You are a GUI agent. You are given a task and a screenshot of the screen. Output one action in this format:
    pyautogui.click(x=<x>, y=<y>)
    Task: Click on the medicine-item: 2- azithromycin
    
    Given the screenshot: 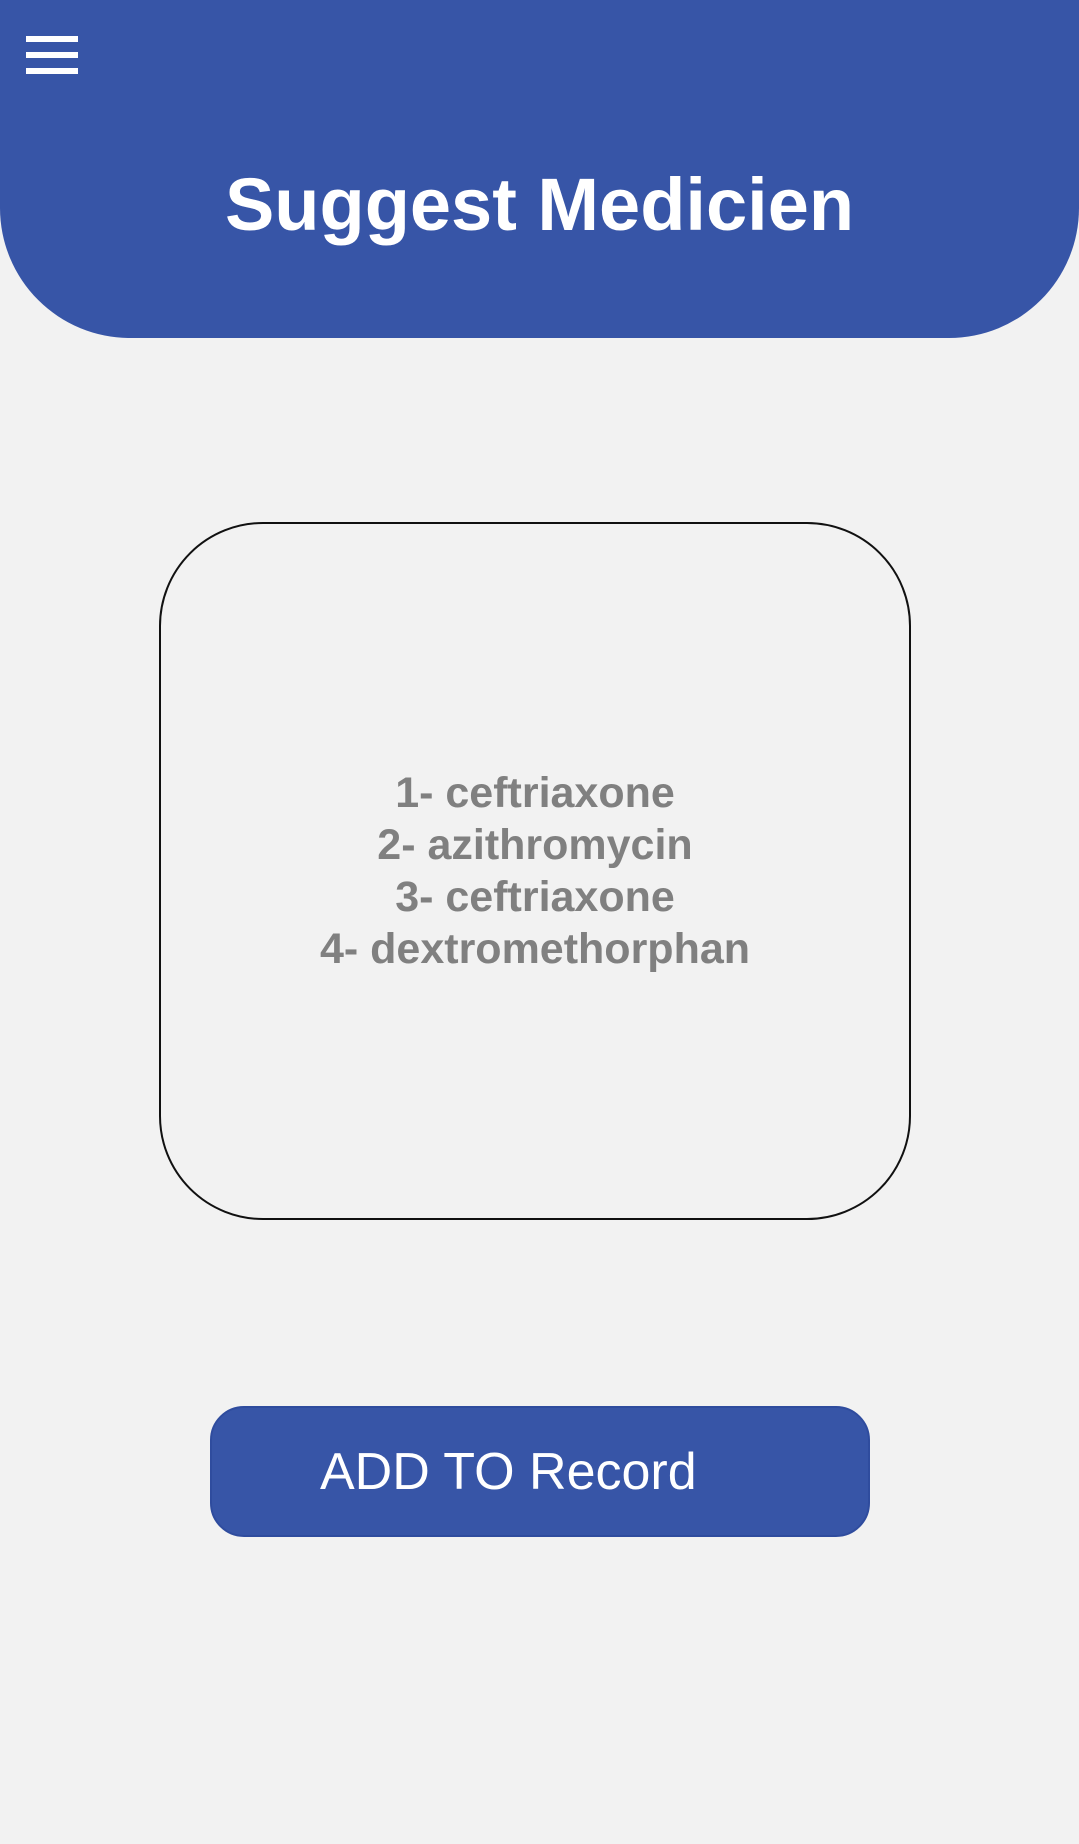 What is the action you would take?
    pyautogui.click(x=535, y=845)
    